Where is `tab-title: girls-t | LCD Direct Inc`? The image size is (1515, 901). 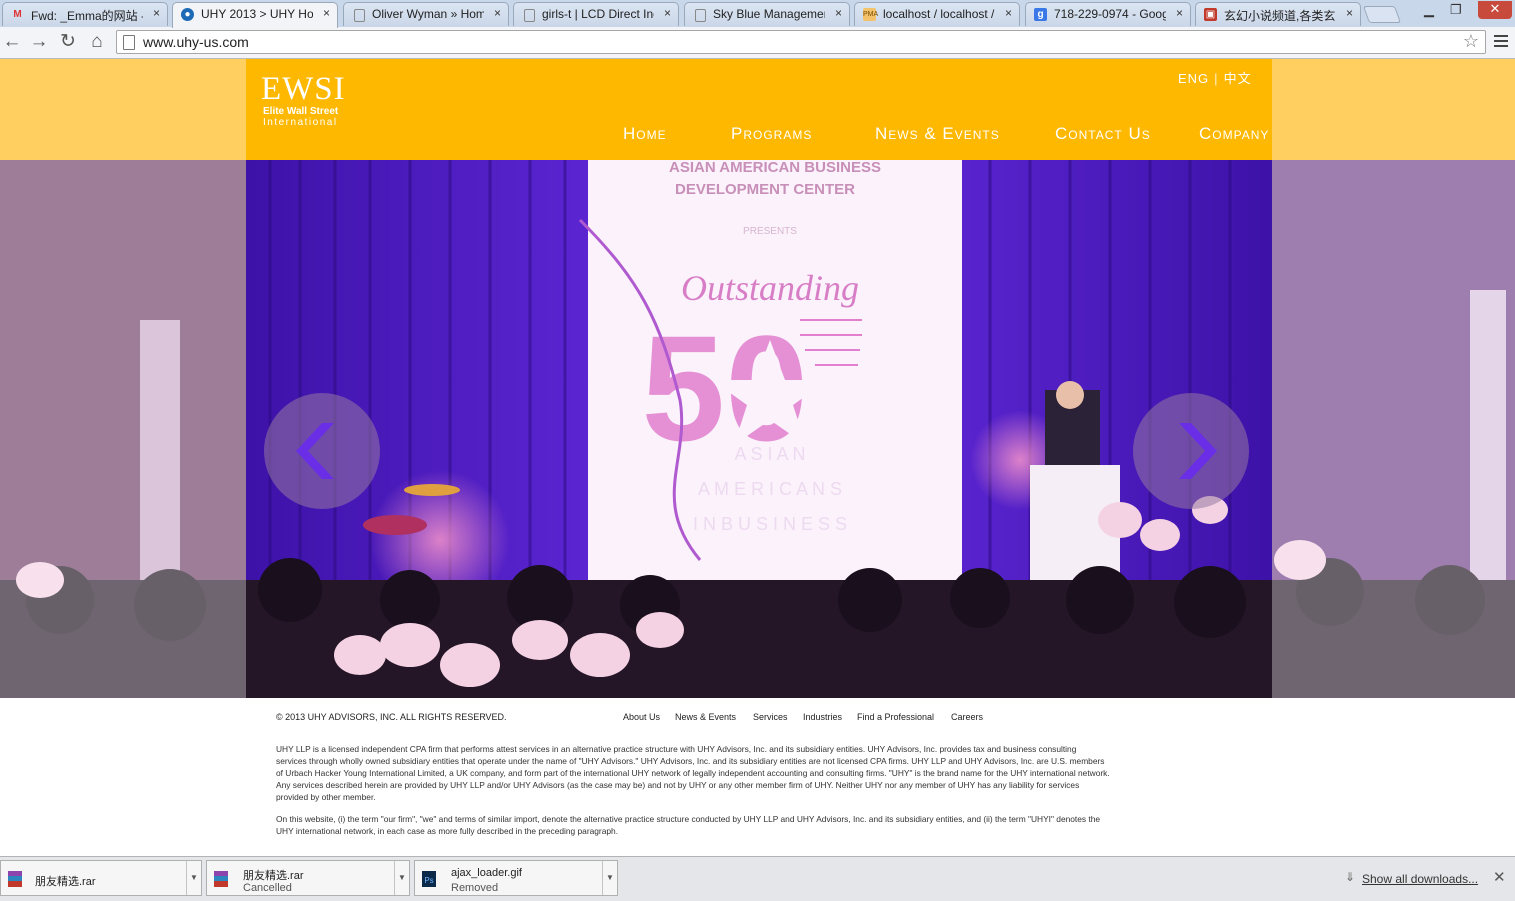 tab-title: girls-t | LCD Direct Inc is located at coordinates (598, 14).